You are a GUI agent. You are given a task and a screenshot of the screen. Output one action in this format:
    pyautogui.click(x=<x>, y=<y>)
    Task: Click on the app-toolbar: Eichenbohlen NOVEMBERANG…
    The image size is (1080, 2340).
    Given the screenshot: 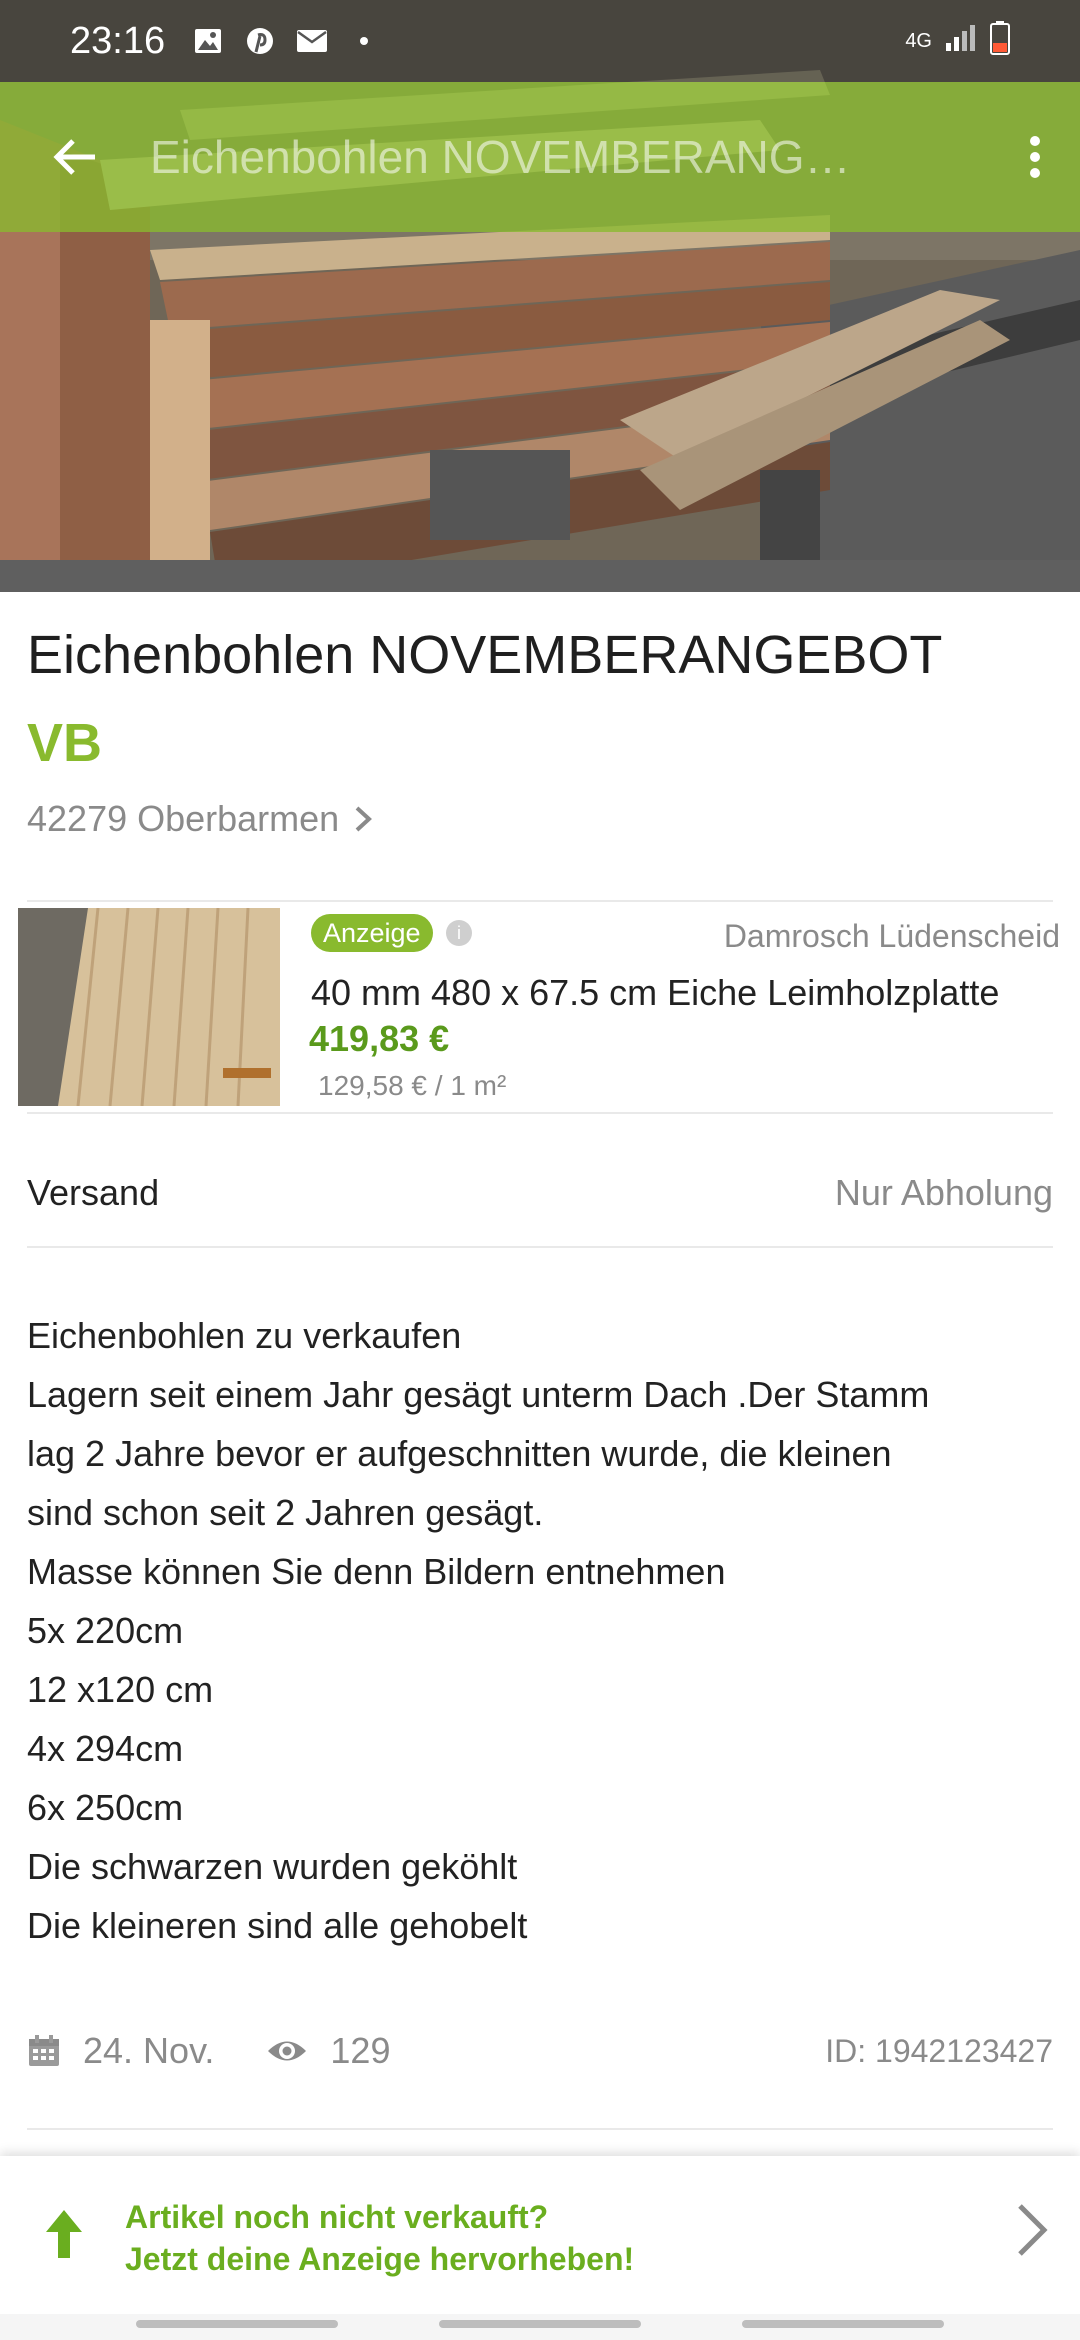 What is the action you would take?
    pyautogui.click(x=540, y=157)
    